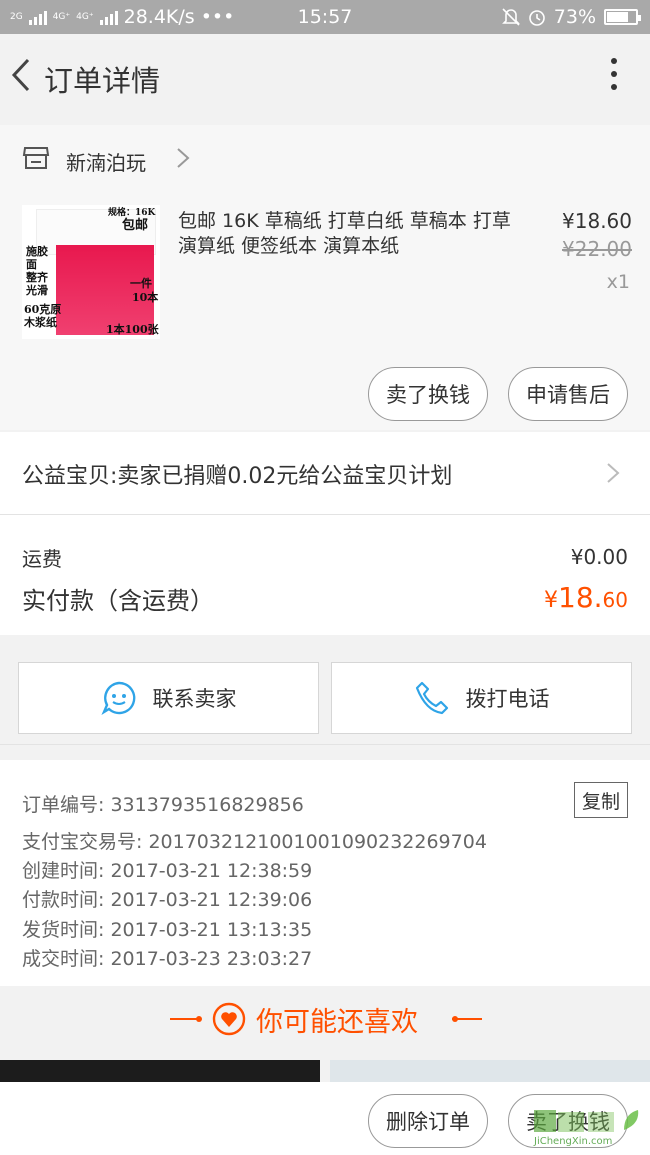 This screenshot has height=1155, width=650. Describe the element at coordinates (141, 283) in the screenshot. I see `image-text-right1: 一件` at that location.